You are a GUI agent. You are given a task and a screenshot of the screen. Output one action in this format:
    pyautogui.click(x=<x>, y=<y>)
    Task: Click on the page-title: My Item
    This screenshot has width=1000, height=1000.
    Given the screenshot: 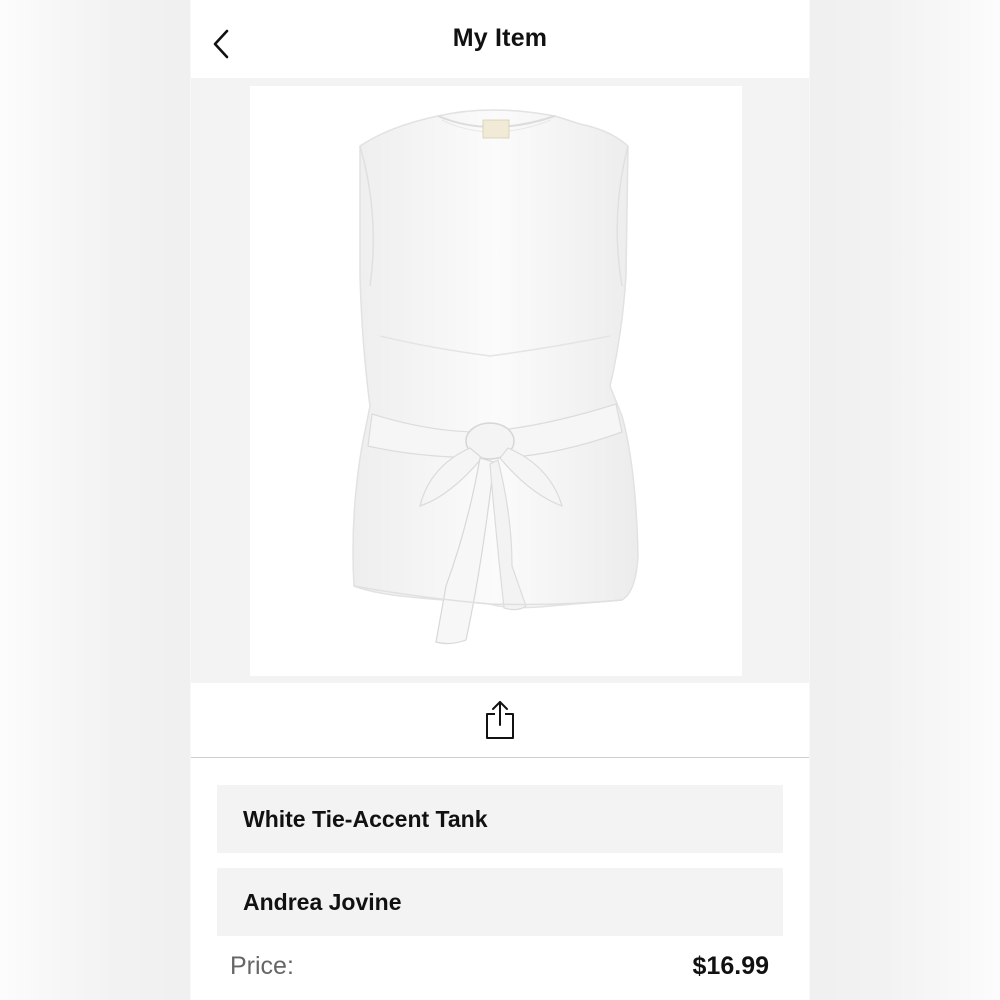 What is the action you would take?
    pyautogui.click(x=500, y=38)
    